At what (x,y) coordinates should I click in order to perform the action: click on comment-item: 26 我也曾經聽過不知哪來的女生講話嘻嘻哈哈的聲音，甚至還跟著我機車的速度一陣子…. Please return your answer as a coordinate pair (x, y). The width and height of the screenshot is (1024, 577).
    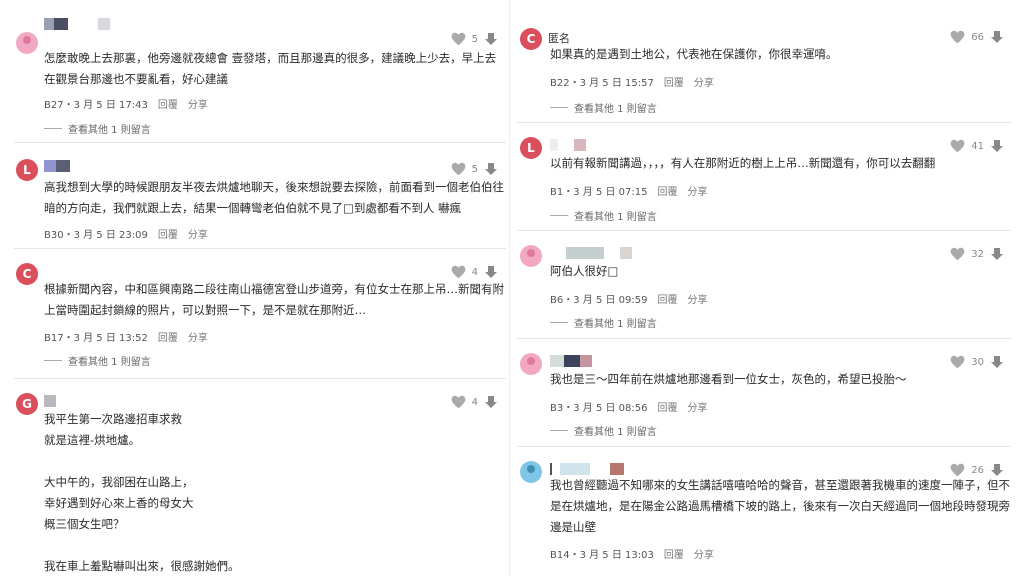
    Looking at the image, I should click on (764, 510).